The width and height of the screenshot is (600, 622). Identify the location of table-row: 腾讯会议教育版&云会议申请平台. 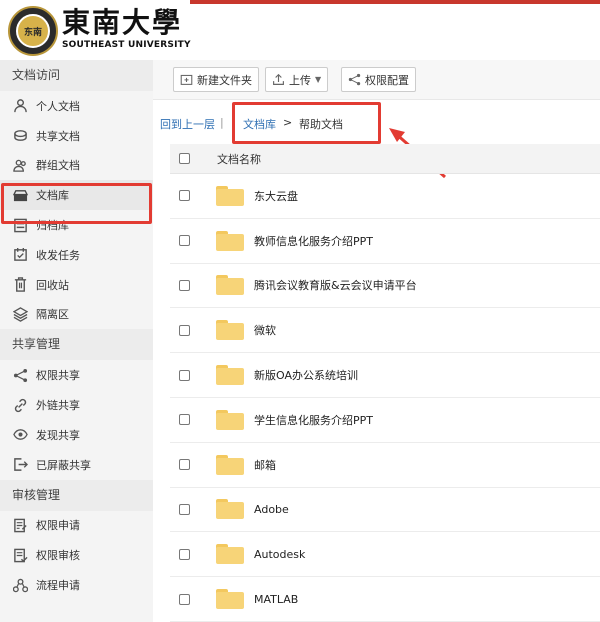
(385, 286).